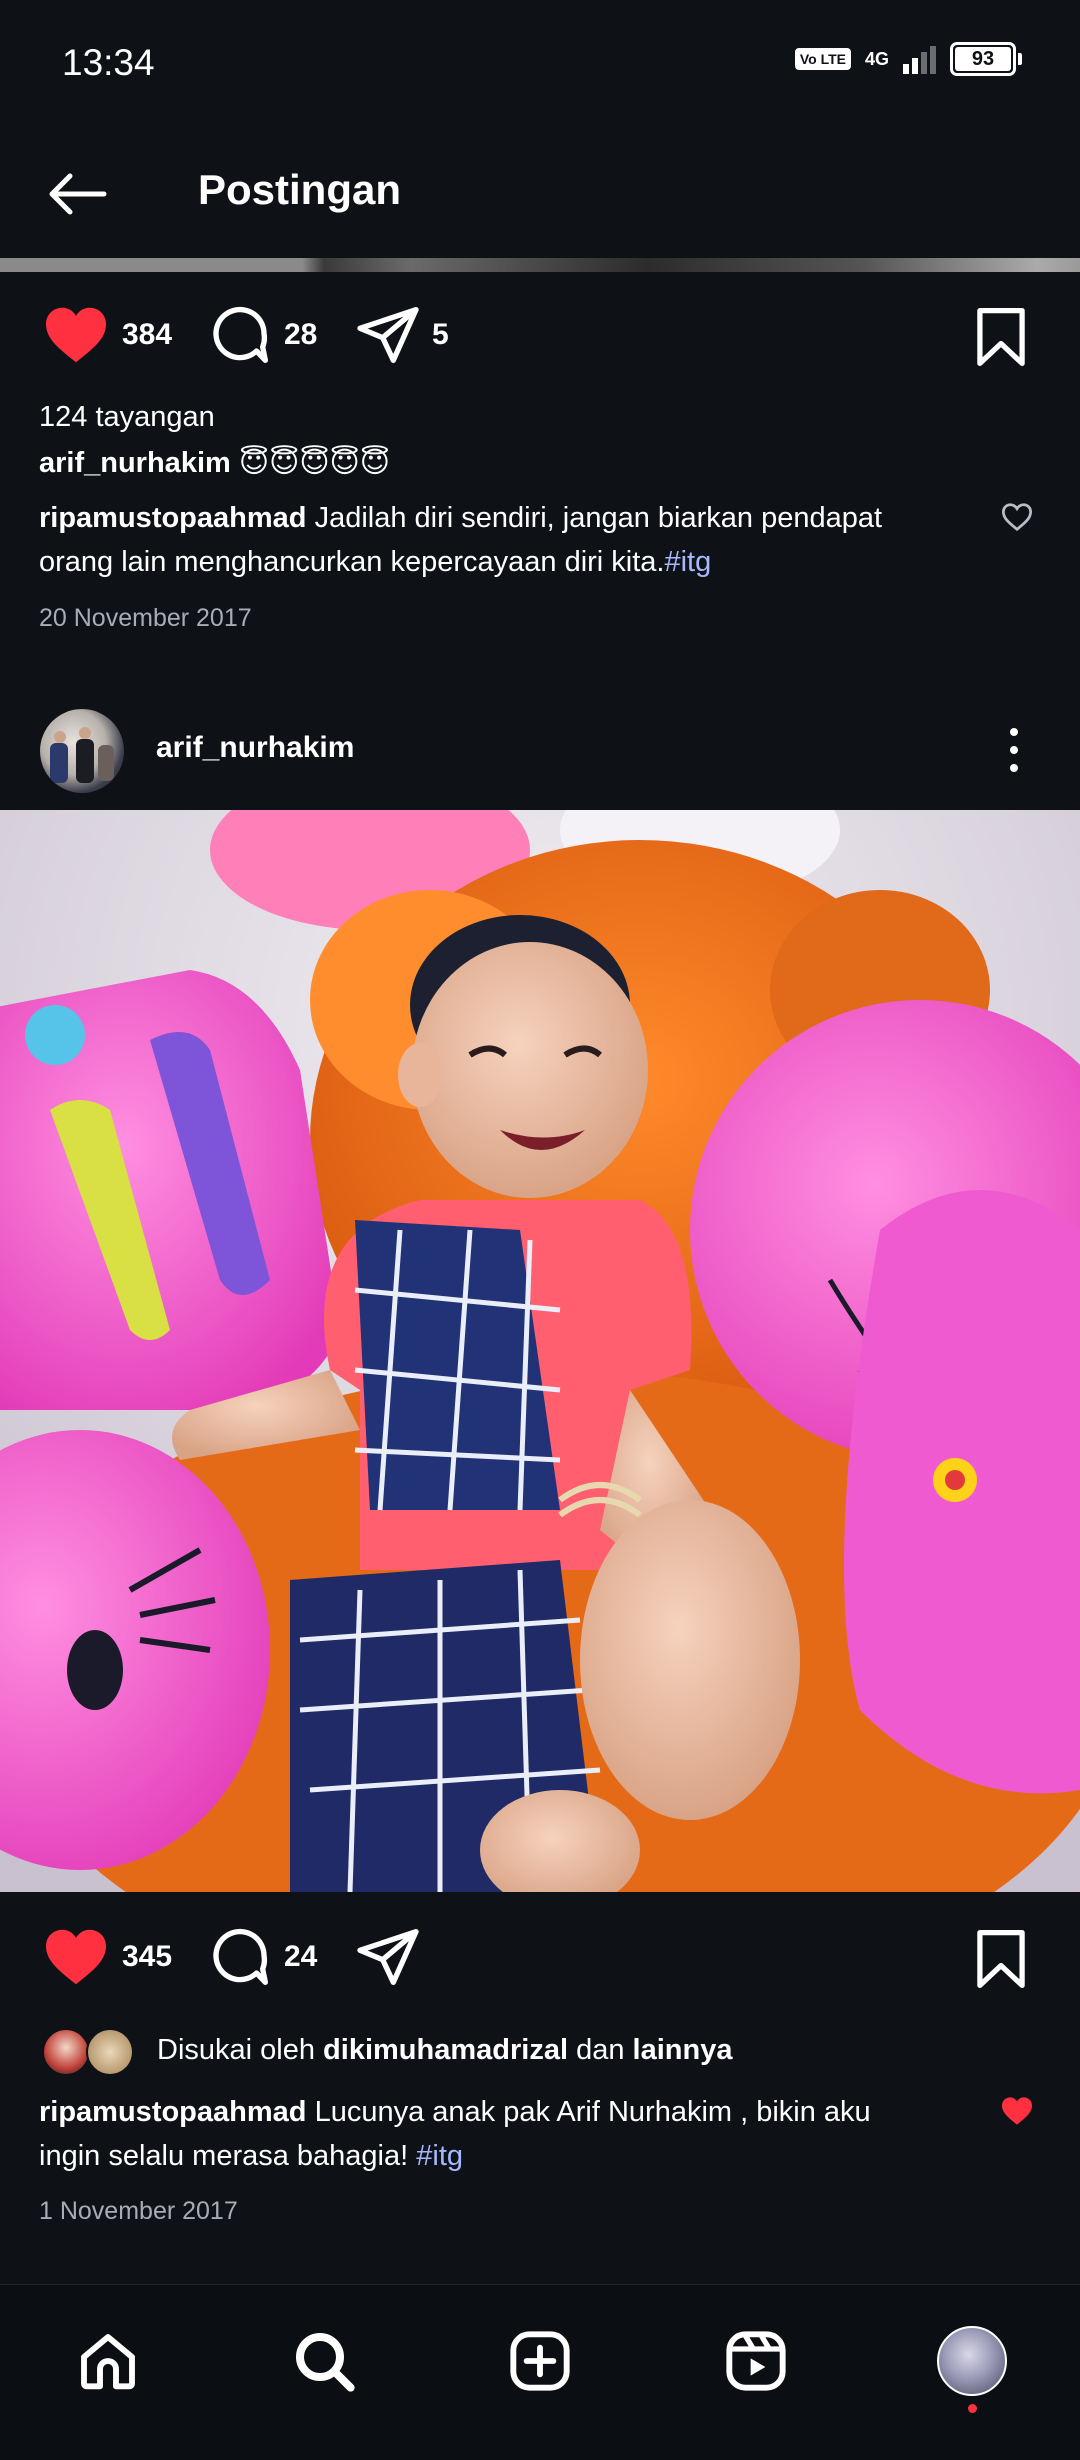  Describe the element at coordinates (314, 463) in the screenshot. I see `post1-author-emojis: 😇😇😇😇😇` at that location.